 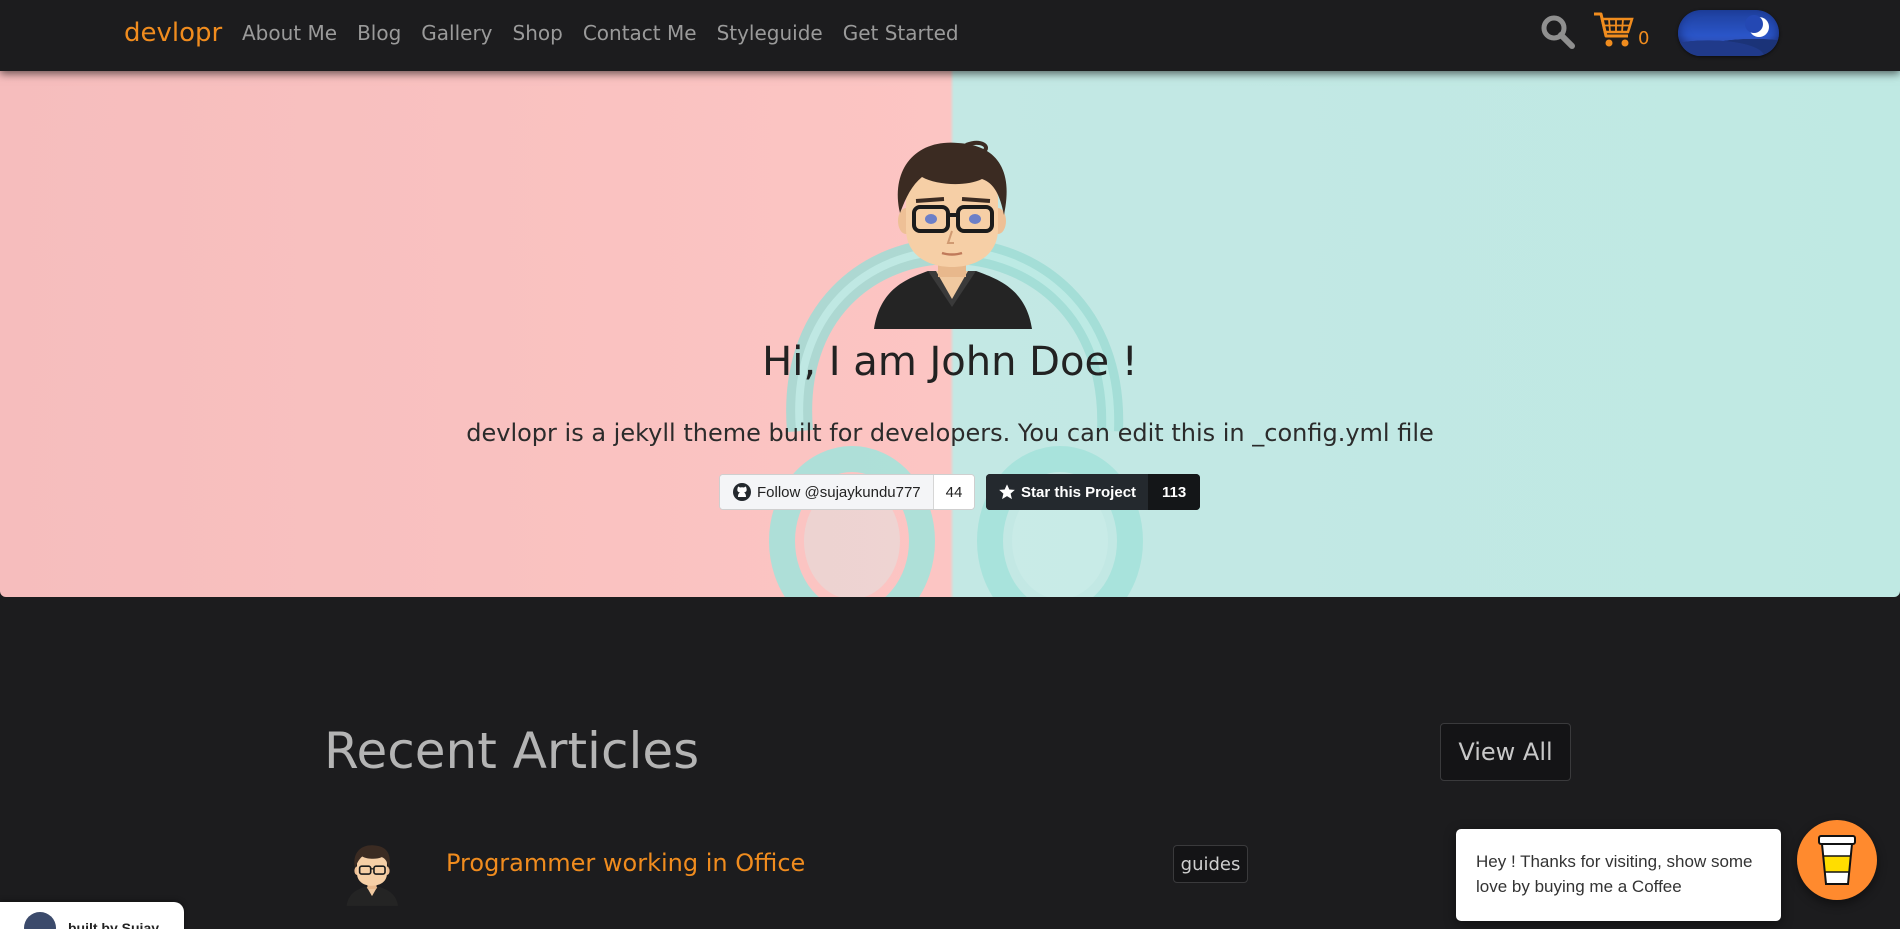 What do you see at coordinates (1210, 864) in the screenshot?
I see `article-tag: guides` at bounding box center [1210, 864].